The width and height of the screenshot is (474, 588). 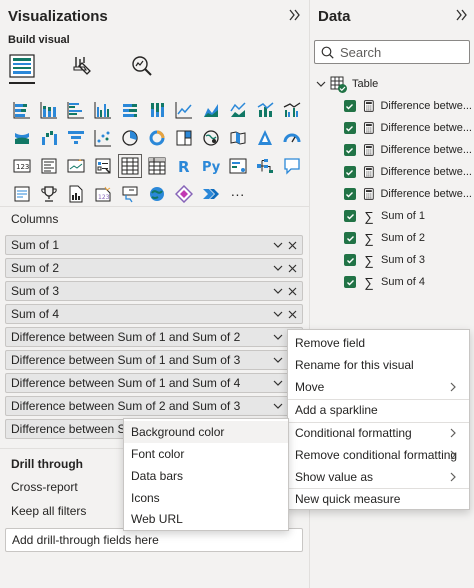 What do you see at coordinates (75, 110) in the screenshot?
I see `clustered-bar-chart-icon` at bounding box center [75, 110].